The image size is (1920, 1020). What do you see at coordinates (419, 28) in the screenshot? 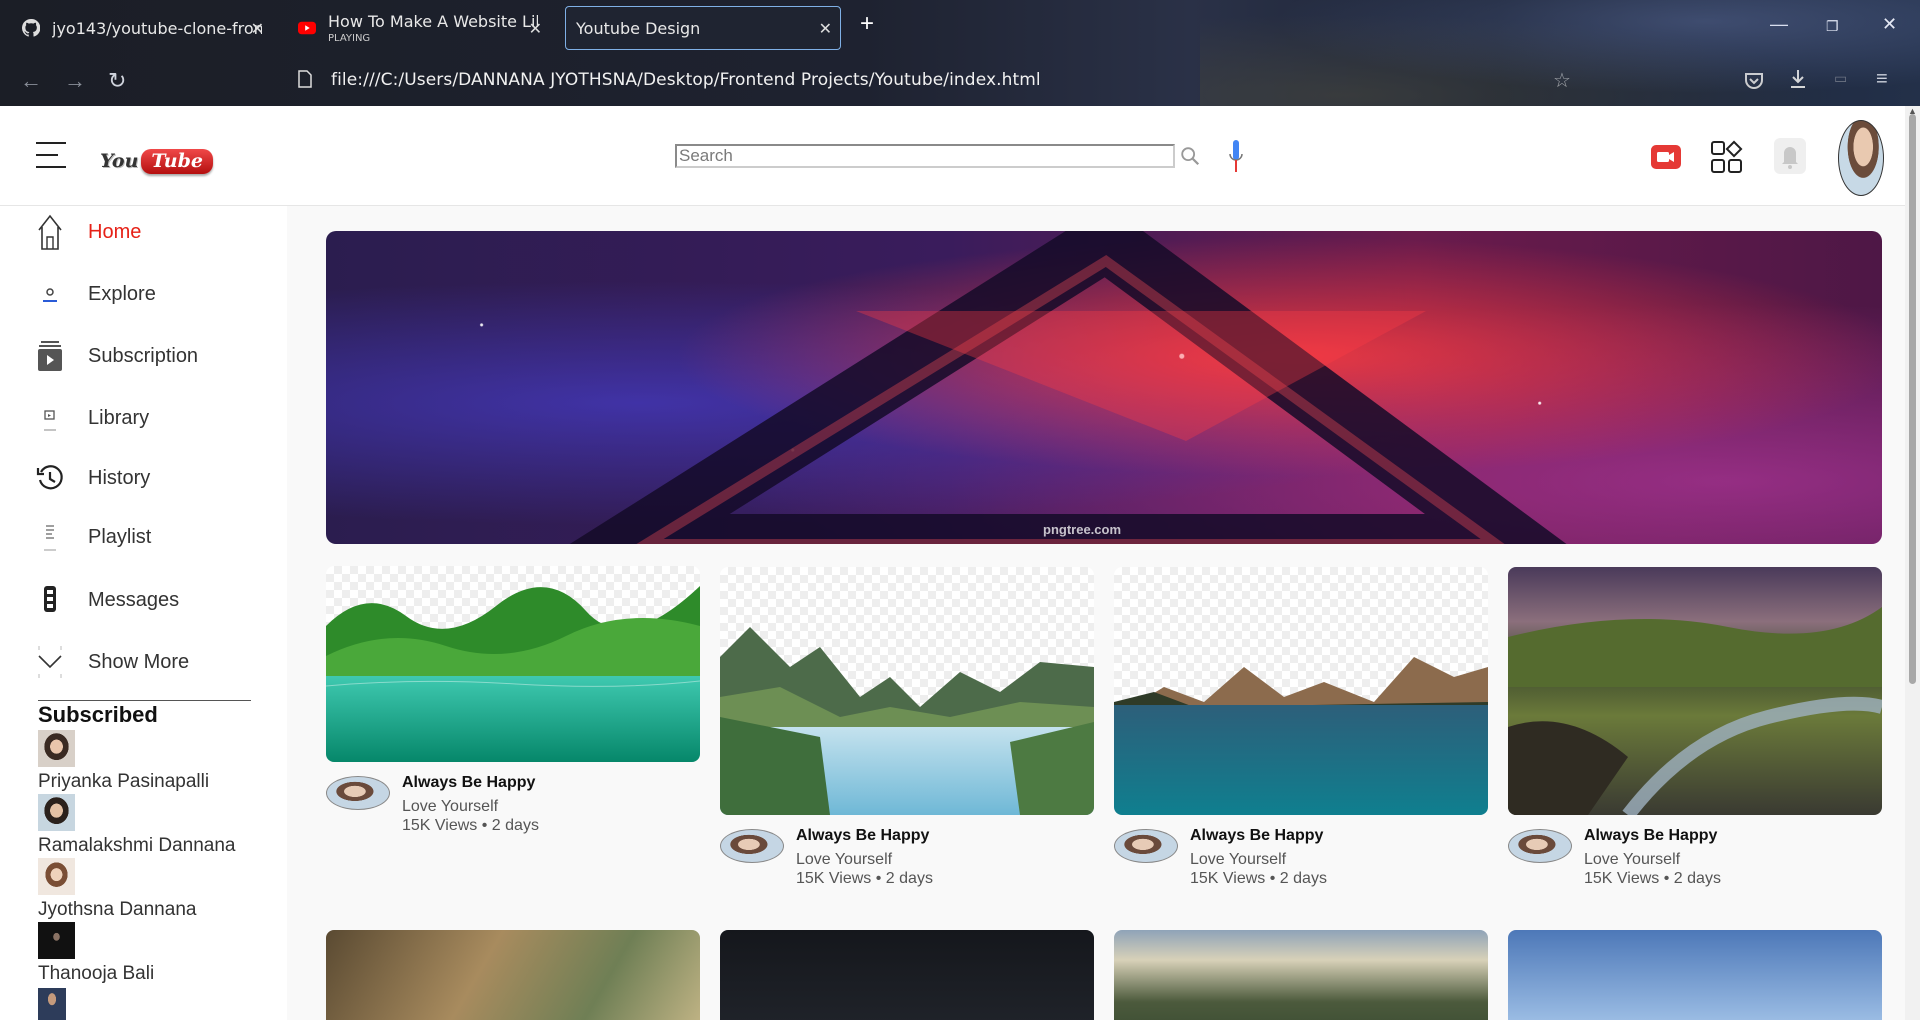
I see `tab-youtube-video: How To Make A Website Like Yo PLAYING ✕` at bounding box center [419, 28].